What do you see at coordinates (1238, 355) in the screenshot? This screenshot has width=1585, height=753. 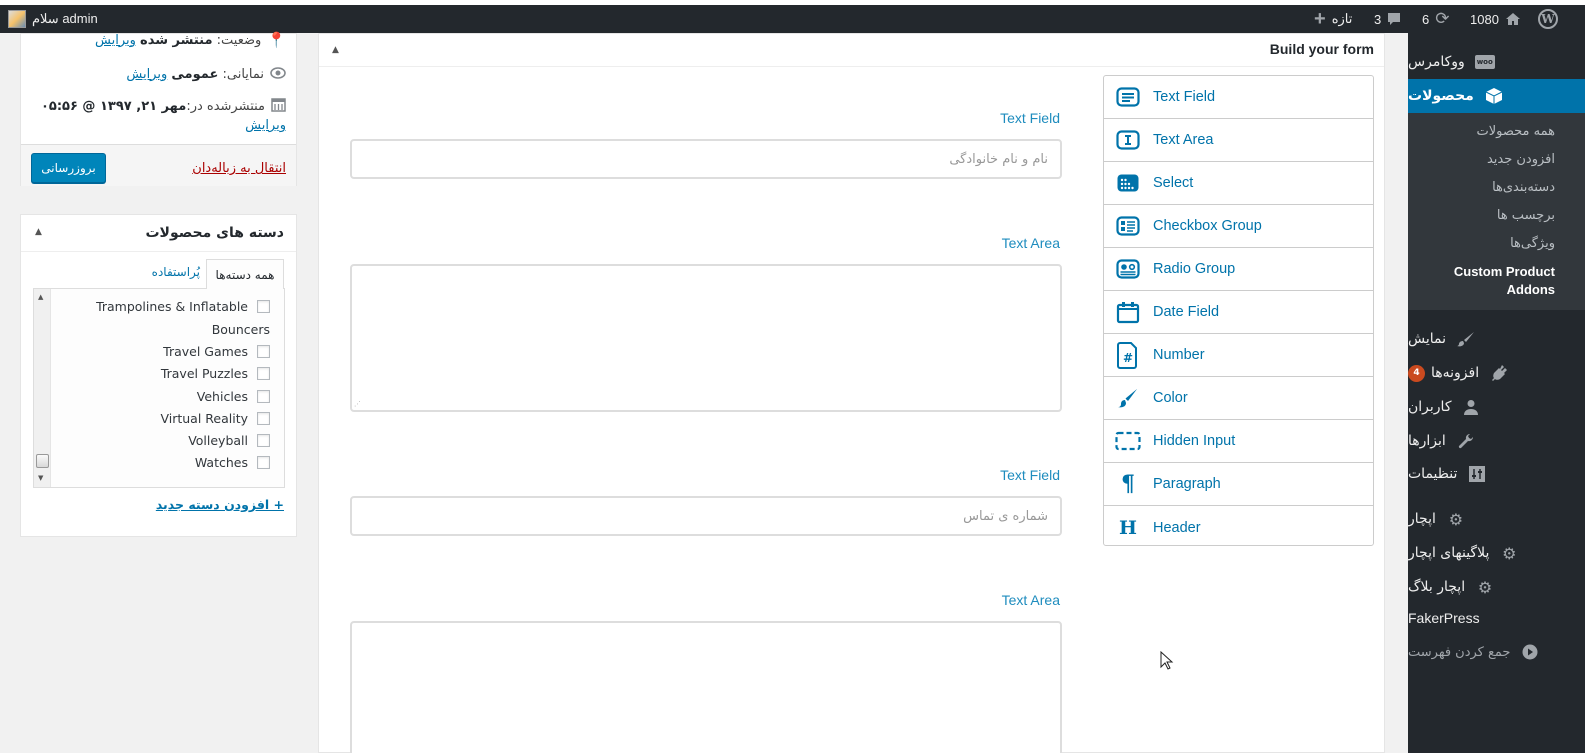 I see `palette-item-number: # Number` at bounding box center [1238, 355].